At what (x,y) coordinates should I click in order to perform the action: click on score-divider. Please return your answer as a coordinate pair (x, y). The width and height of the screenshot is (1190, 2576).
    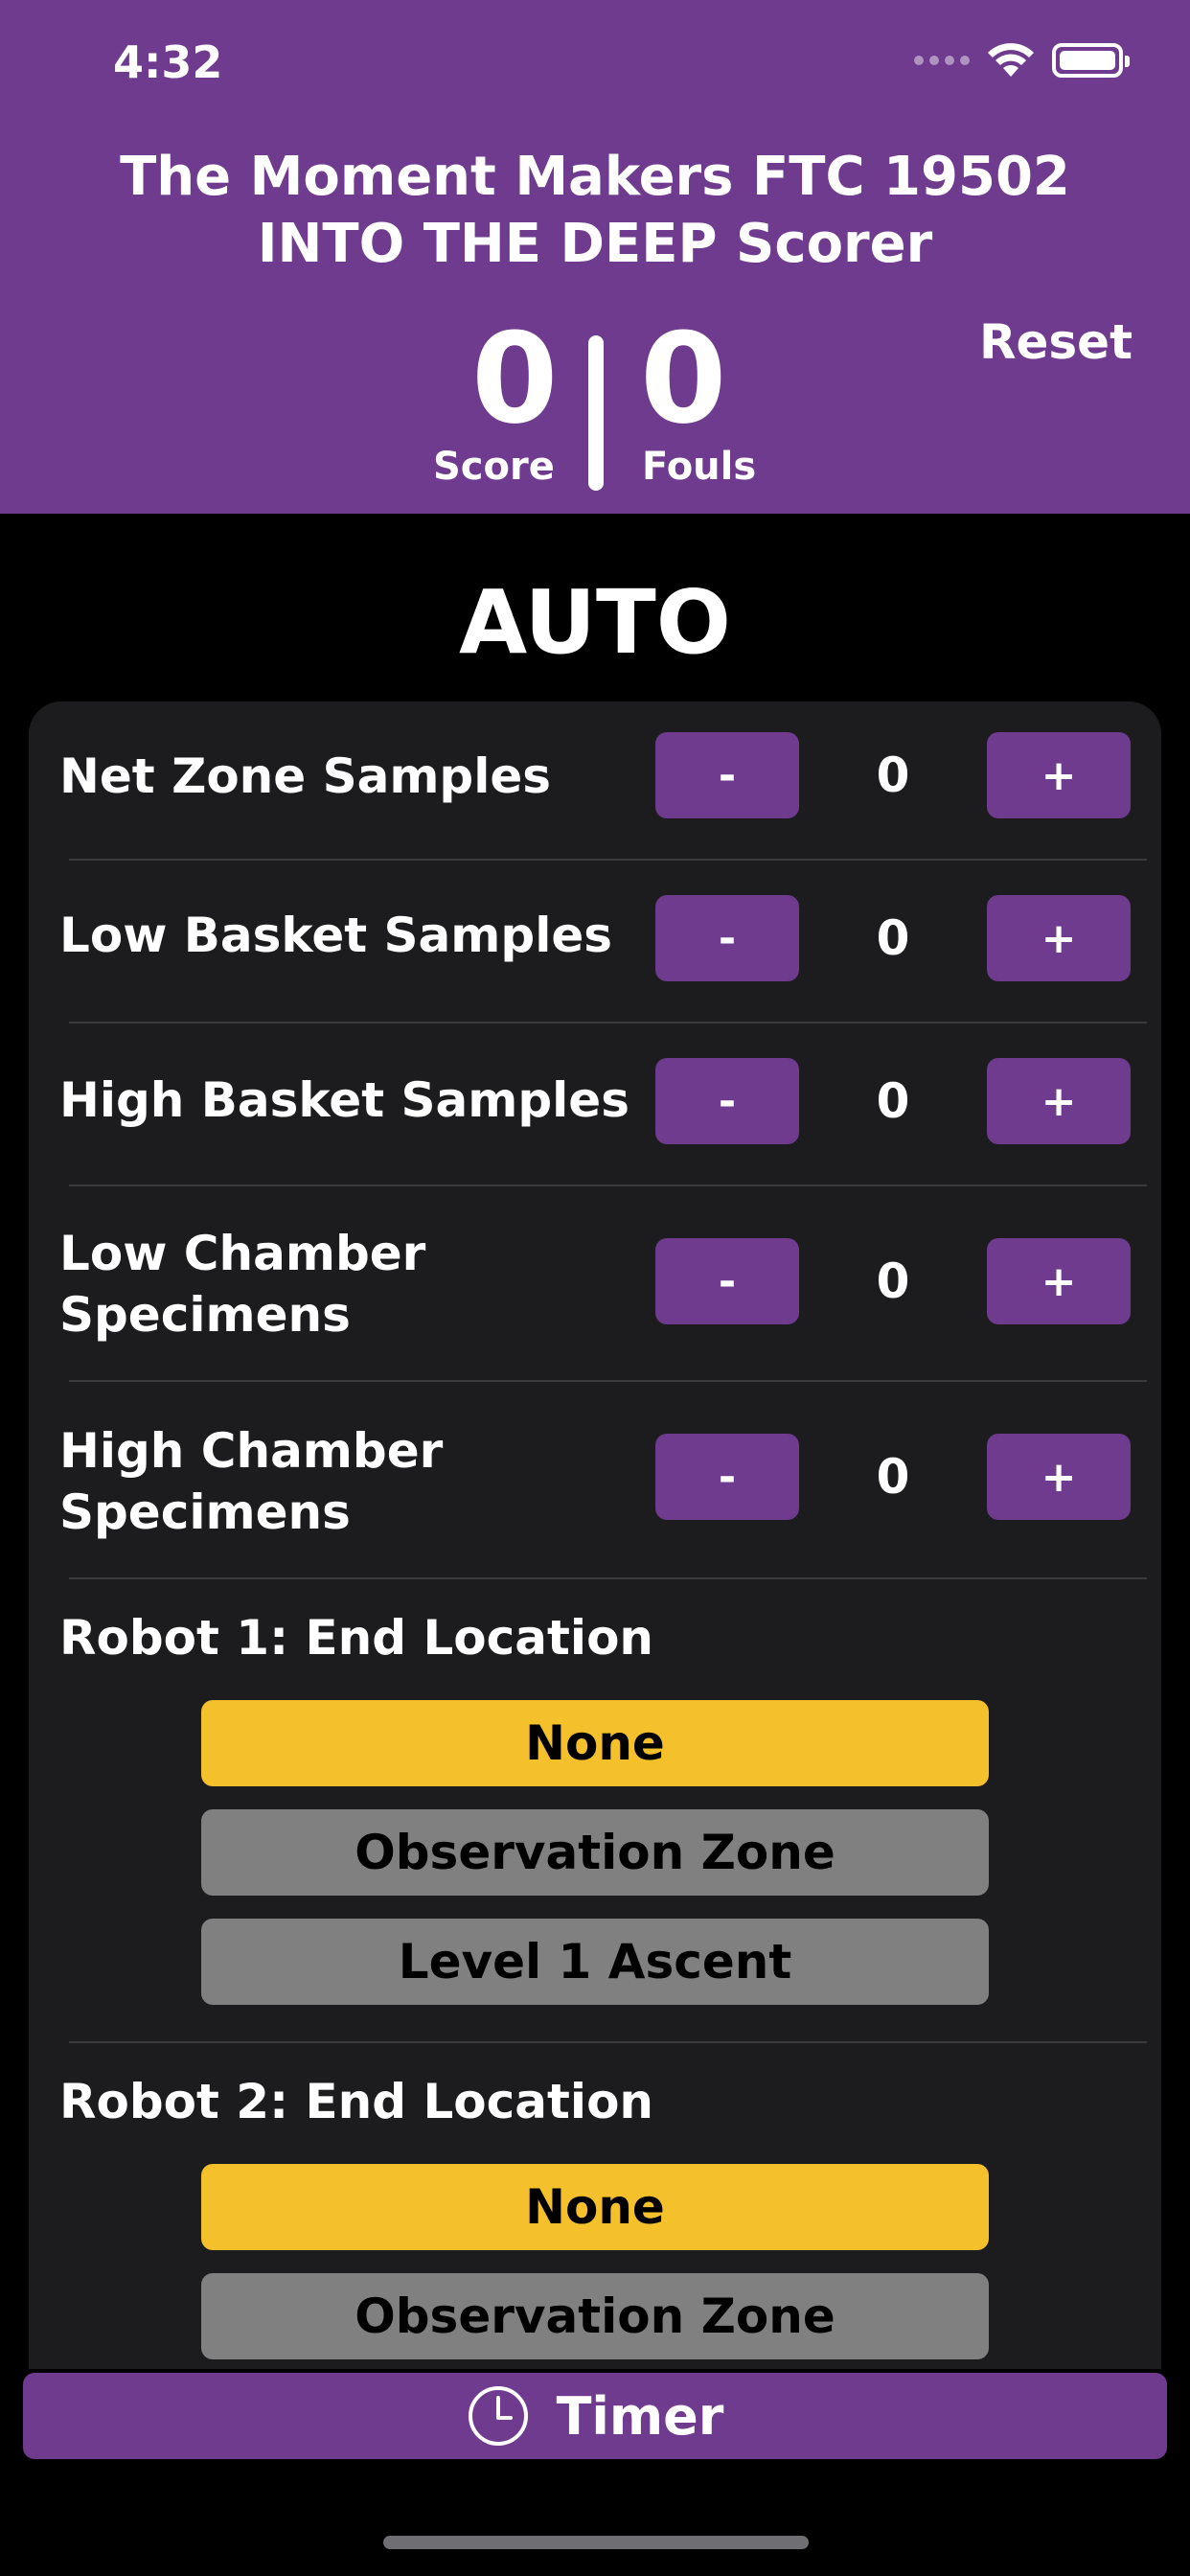
    Looking at the image, I should click on (596, 413).